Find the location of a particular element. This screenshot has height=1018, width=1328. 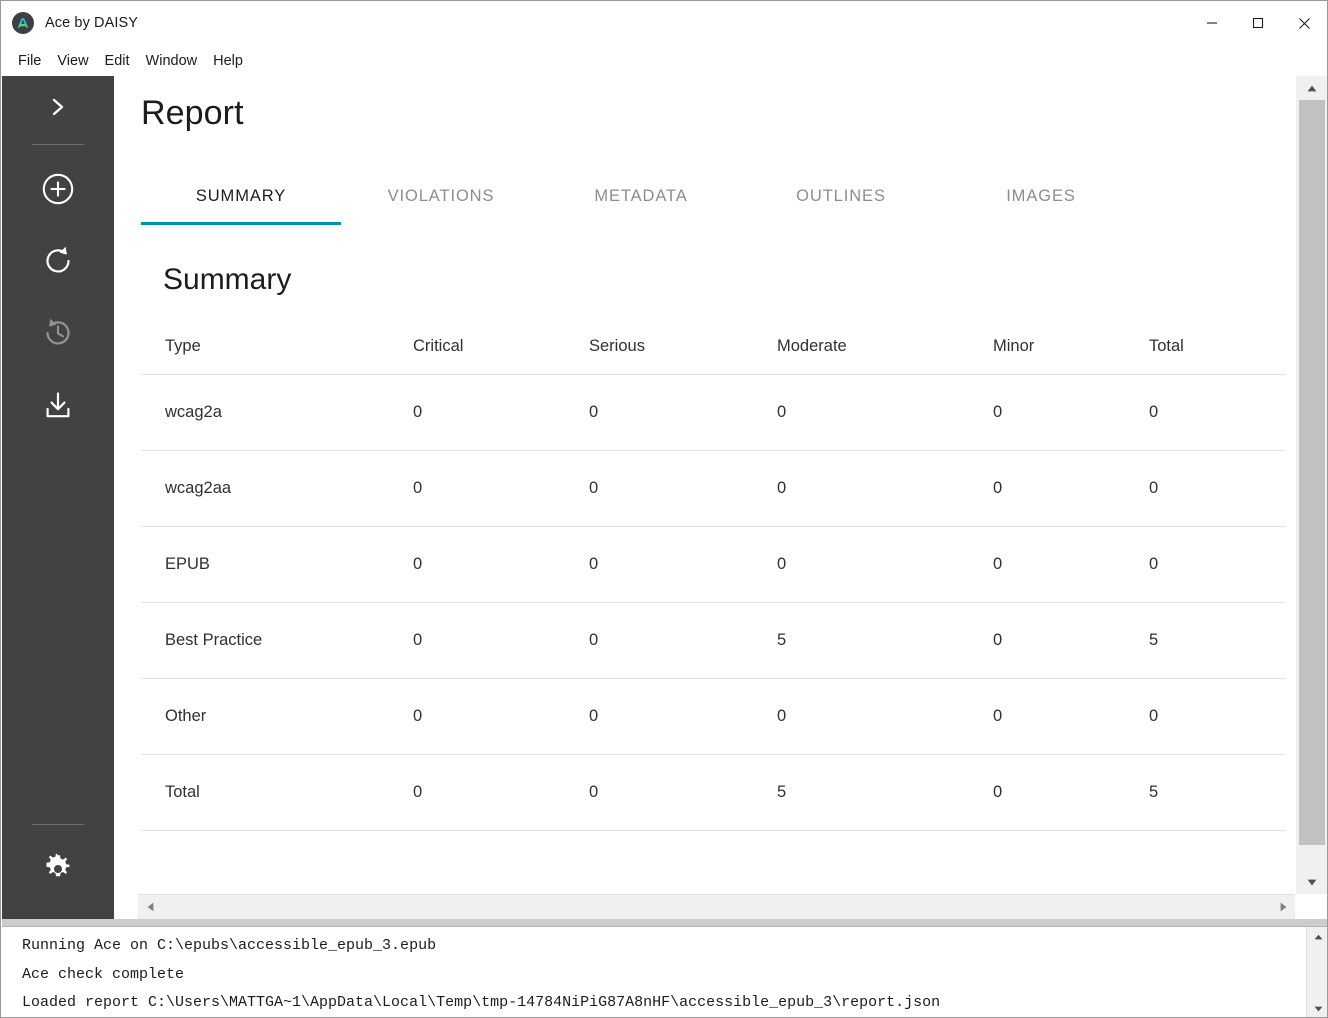

sidebar-item-add is located at coordinates (58, 189).